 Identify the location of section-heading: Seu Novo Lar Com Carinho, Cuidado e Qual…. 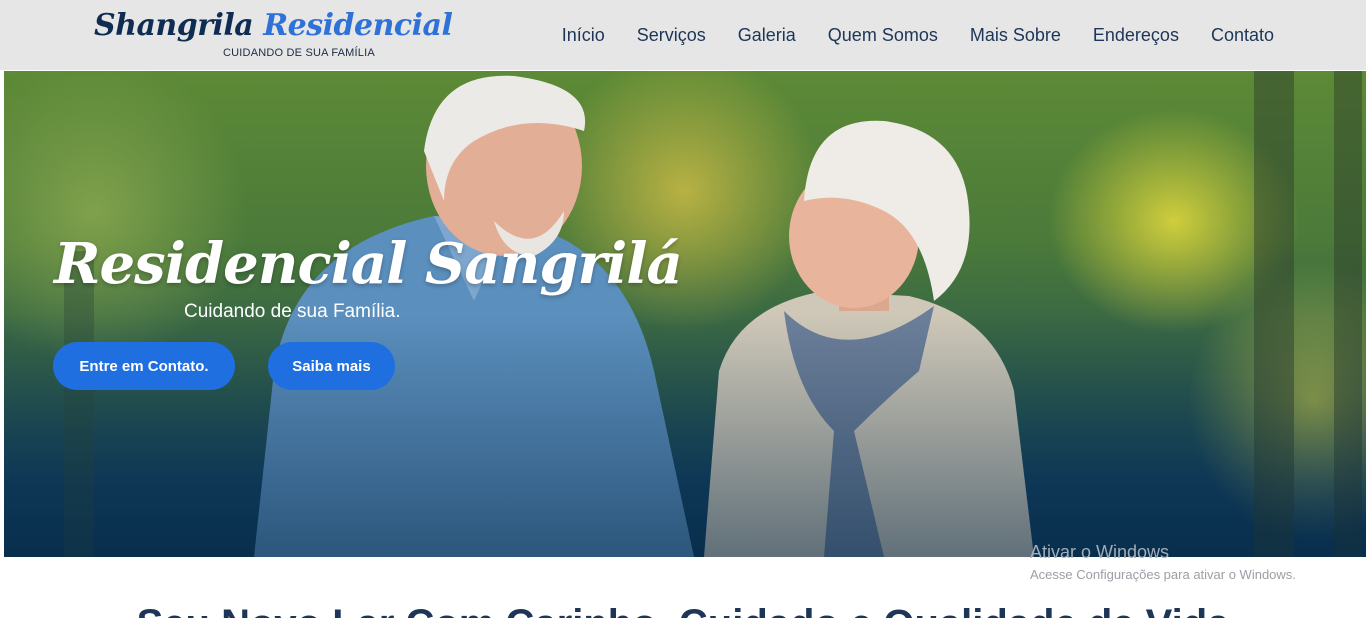
(683, 609).